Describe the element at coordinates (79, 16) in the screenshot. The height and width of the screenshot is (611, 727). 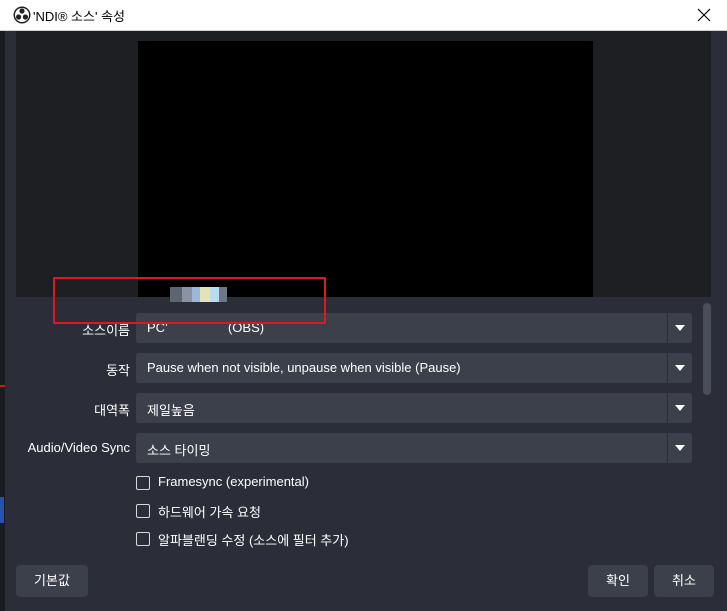
I see `window-title: 'NDI® 소스' 속성` at that location.